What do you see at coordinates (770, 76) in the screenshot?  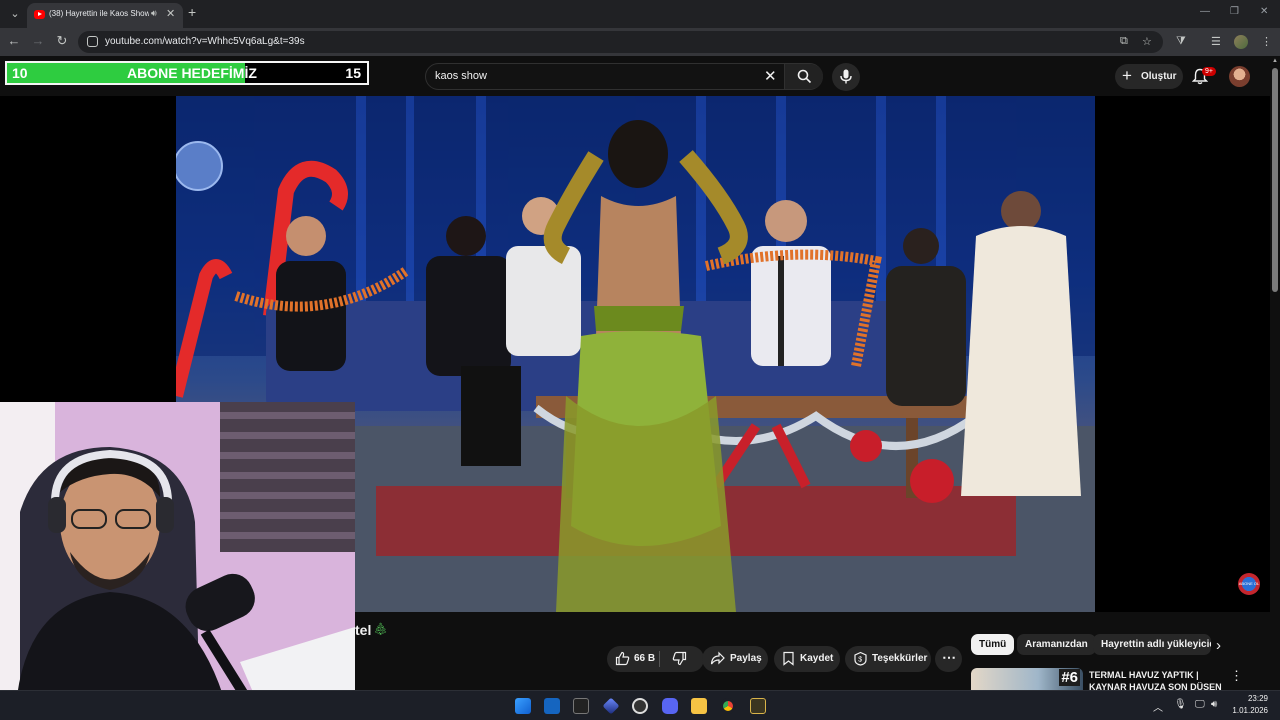 I see `clear-search-icon: ✕` at bounding box center [770, 76].